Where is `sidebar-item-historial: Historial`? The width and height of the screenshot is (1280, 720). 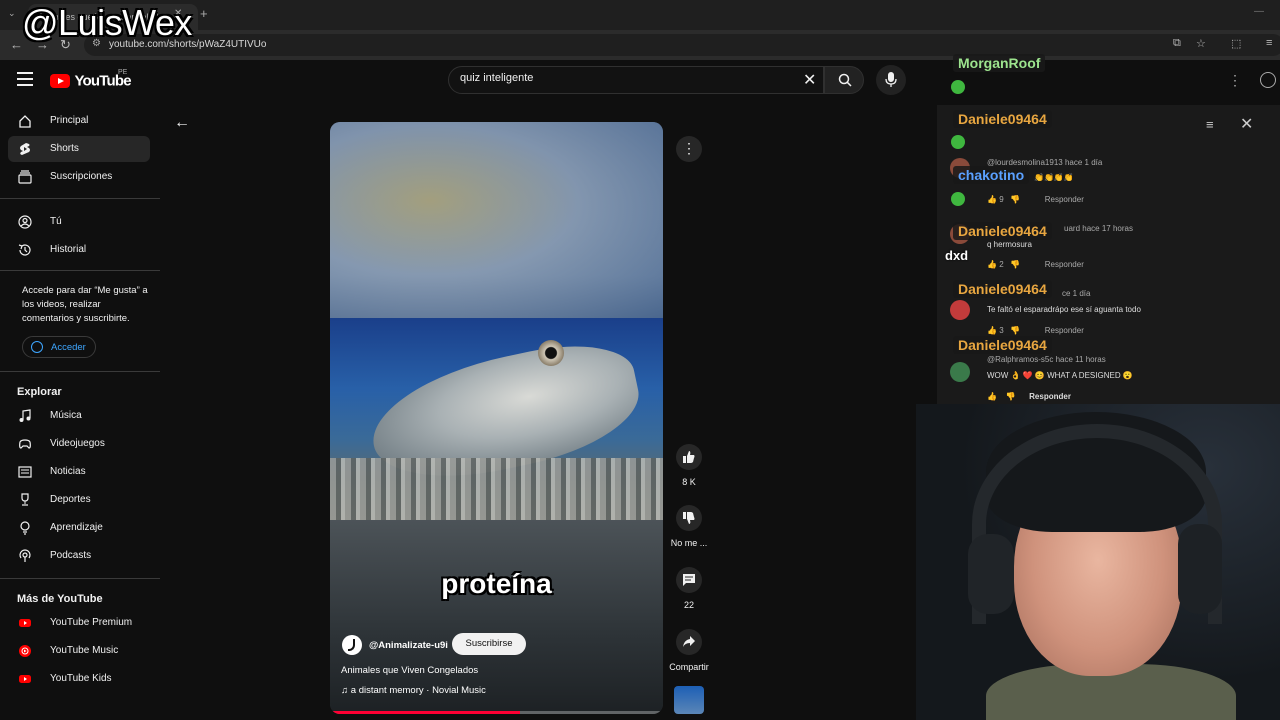 sidebar-item-historial: Historial is located at coordinates (79, 250).